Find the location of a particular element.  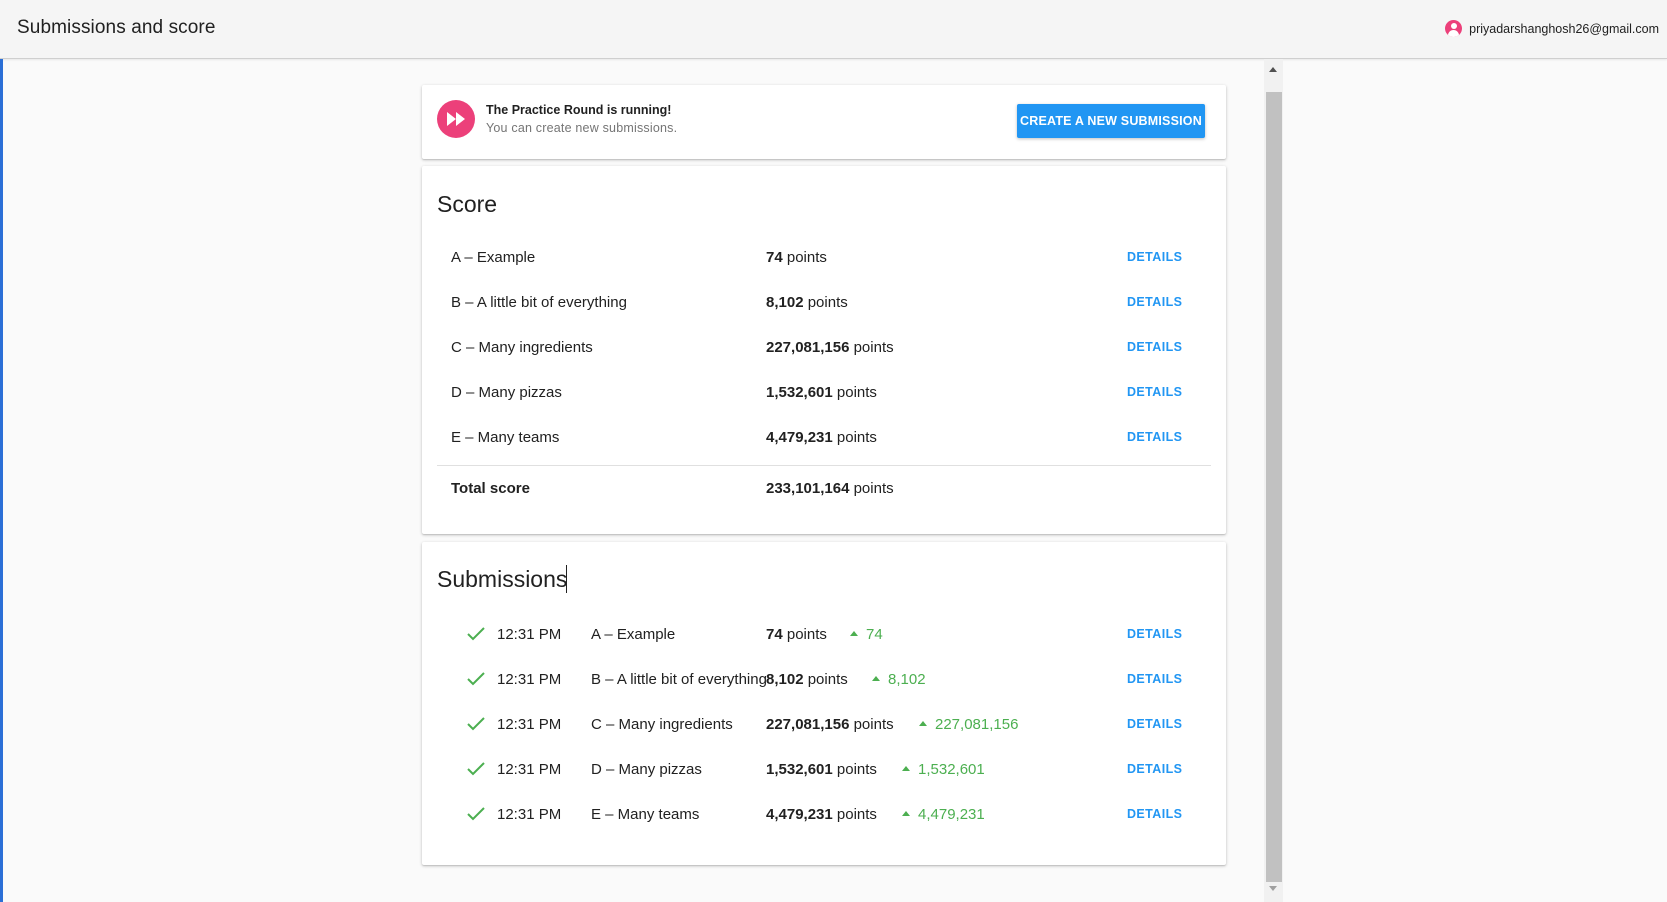

account-menu: priyadarshanghosh26@gmail.com is located at coordinates (1552, 28).